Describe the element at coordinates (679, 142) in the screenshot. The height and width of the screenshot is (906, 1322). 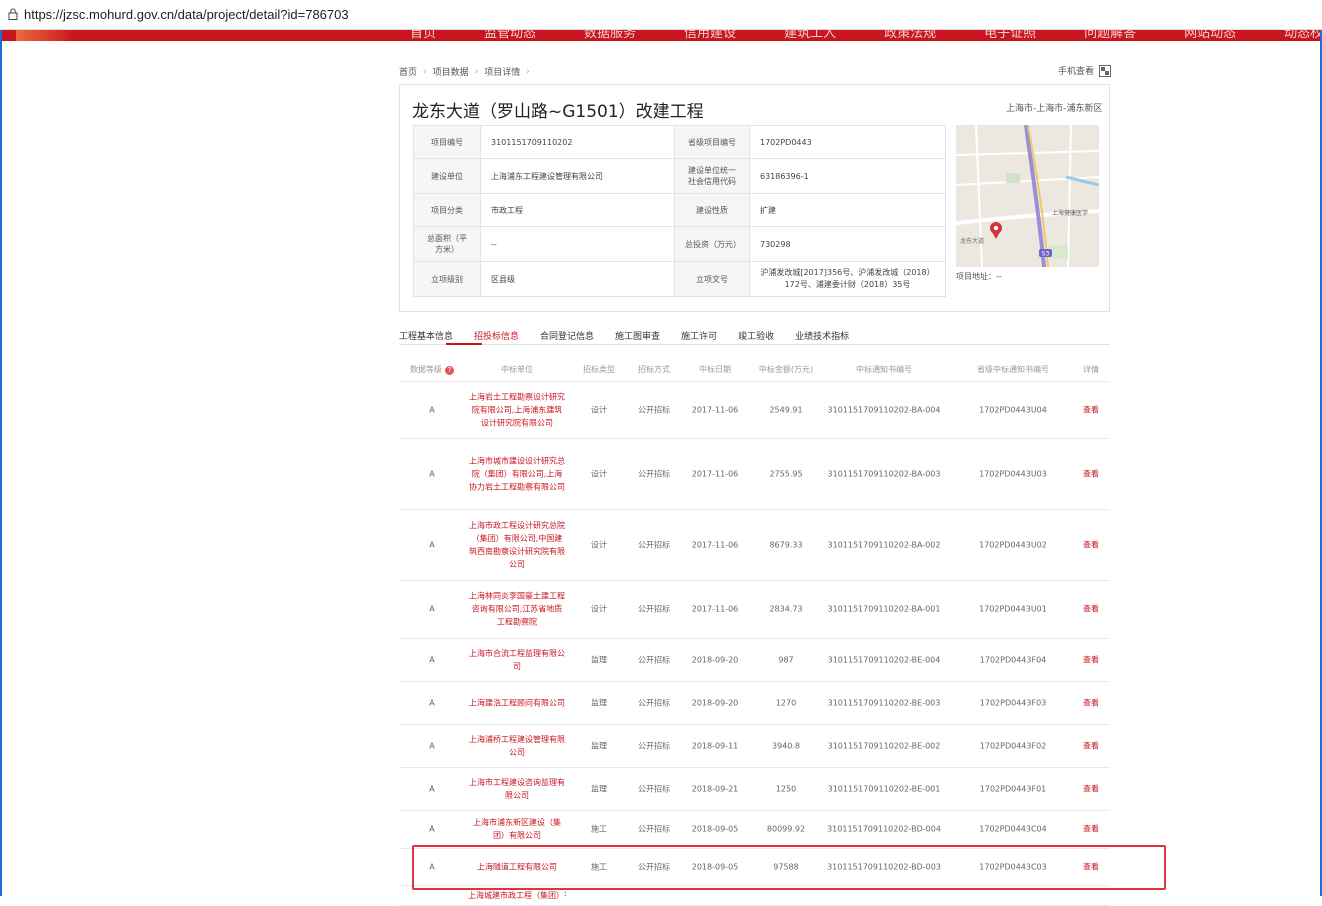
I see `info-row: 项目编号 3101151709110202 省级项目编号 1702PD0443` at that location.